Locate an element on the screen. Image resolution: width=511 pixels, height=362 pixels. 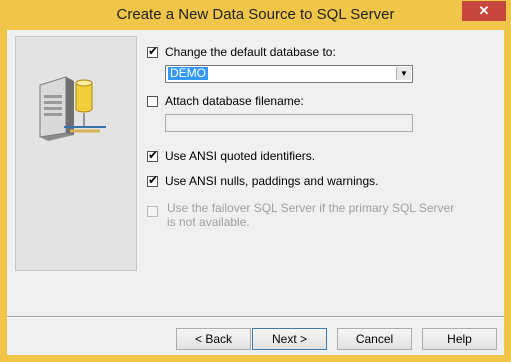
attach-db-option: Attach database filename: is located at coordinates (225, 101).